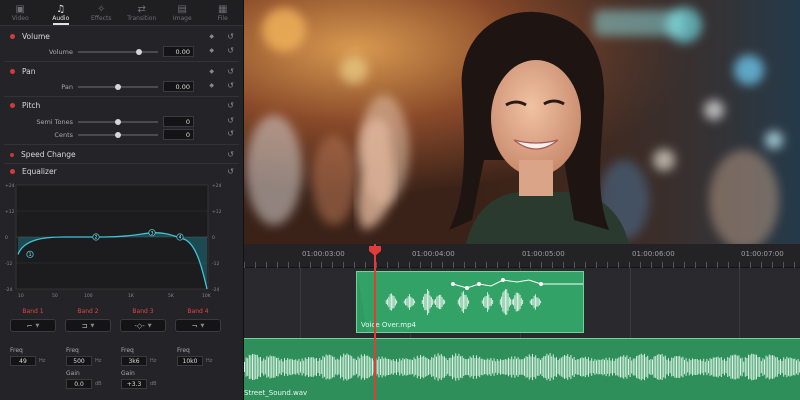 The image size is (800, 400). Describe the element at coordinates (178, 121) in the screenshot. I see `semitones-value-field: 0` at that location.